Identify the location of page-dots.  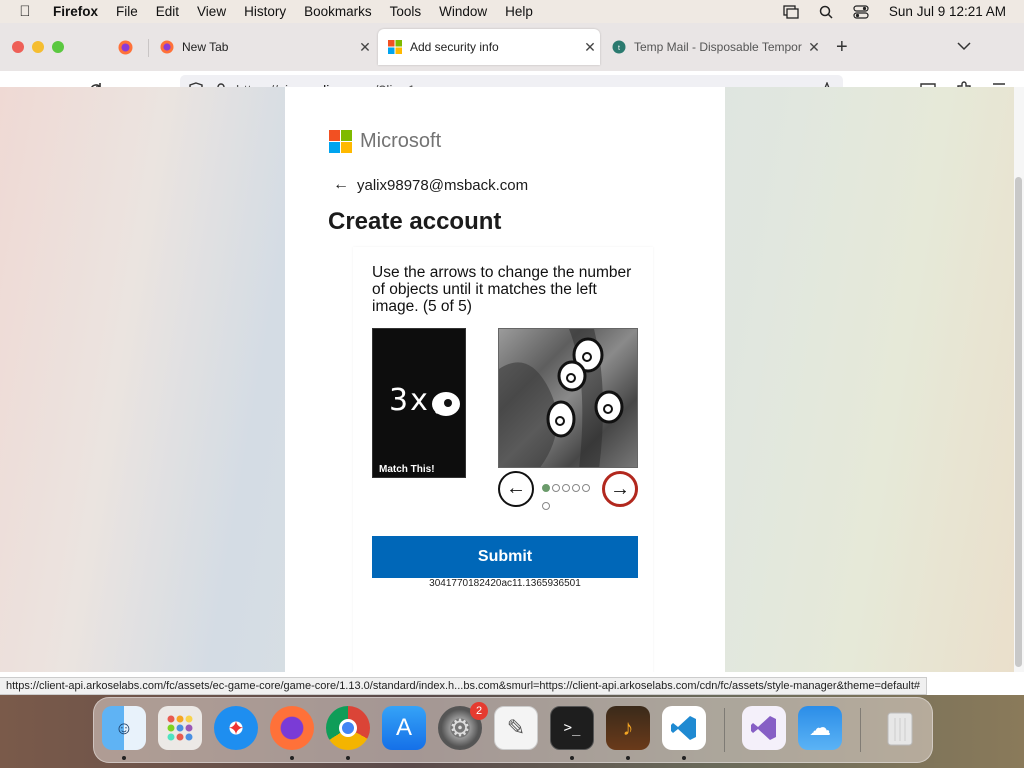
(569, 497).